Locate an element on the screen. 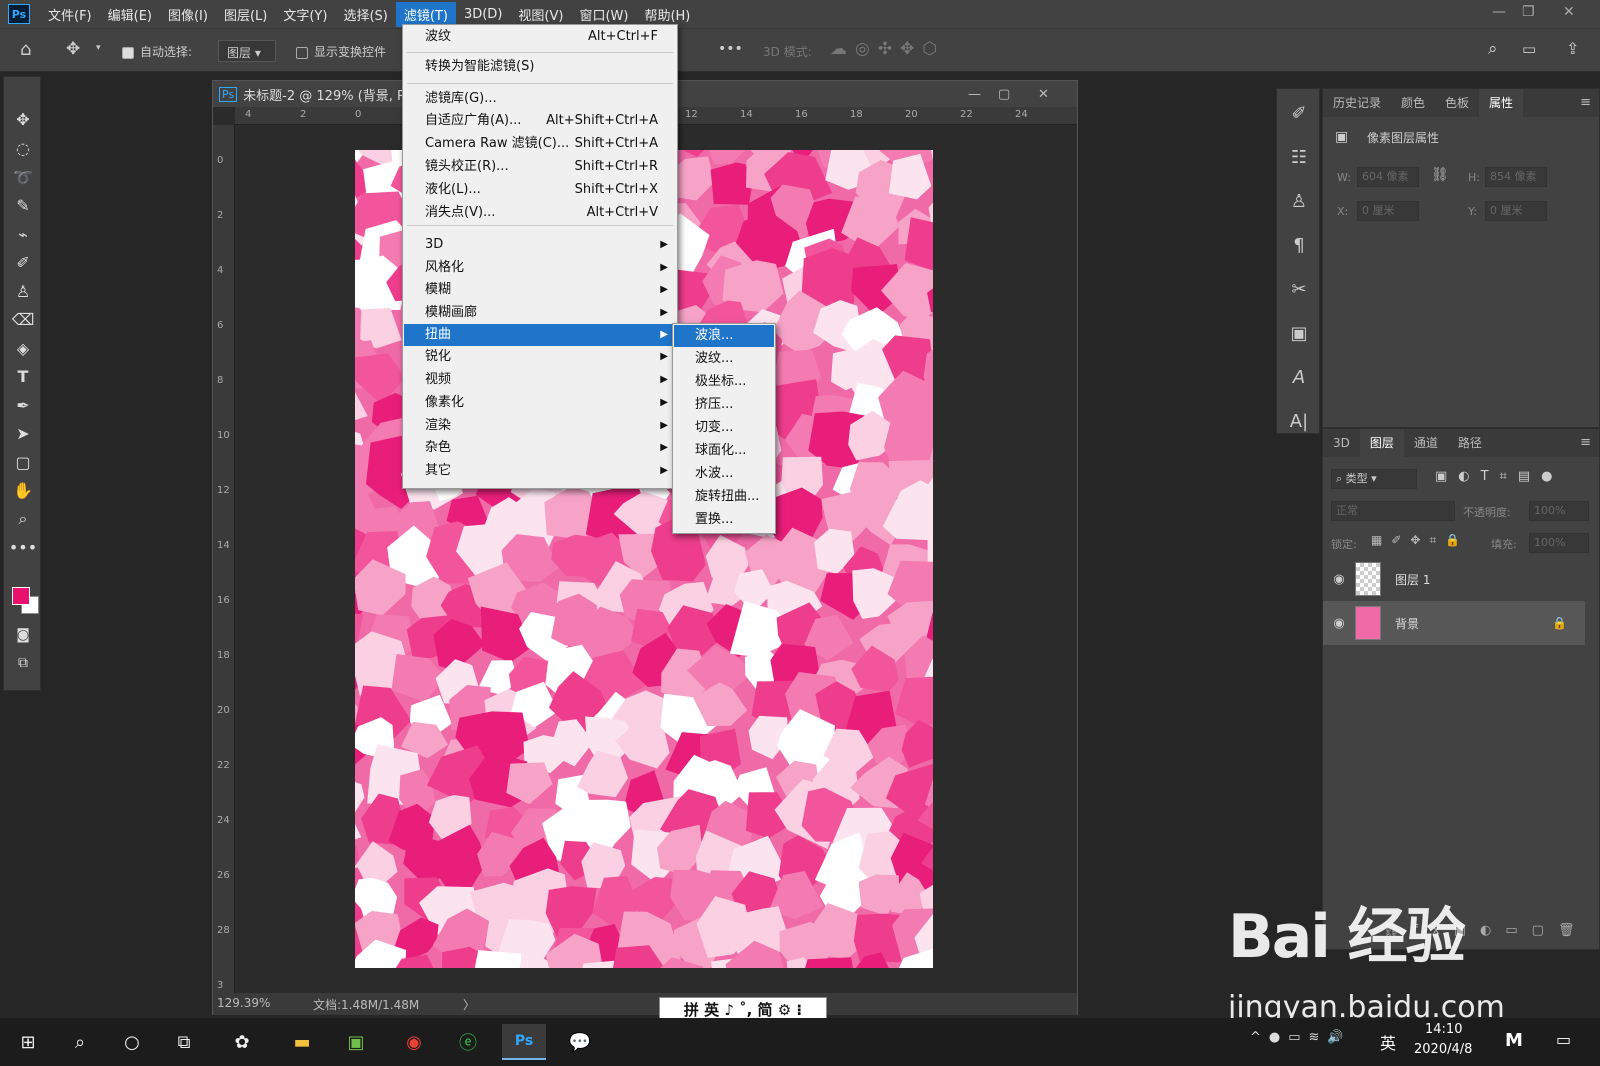 This screenshot has width=1600, height=1066. screen-mode-icon: ⧉ is located at coordinates (23, 663).